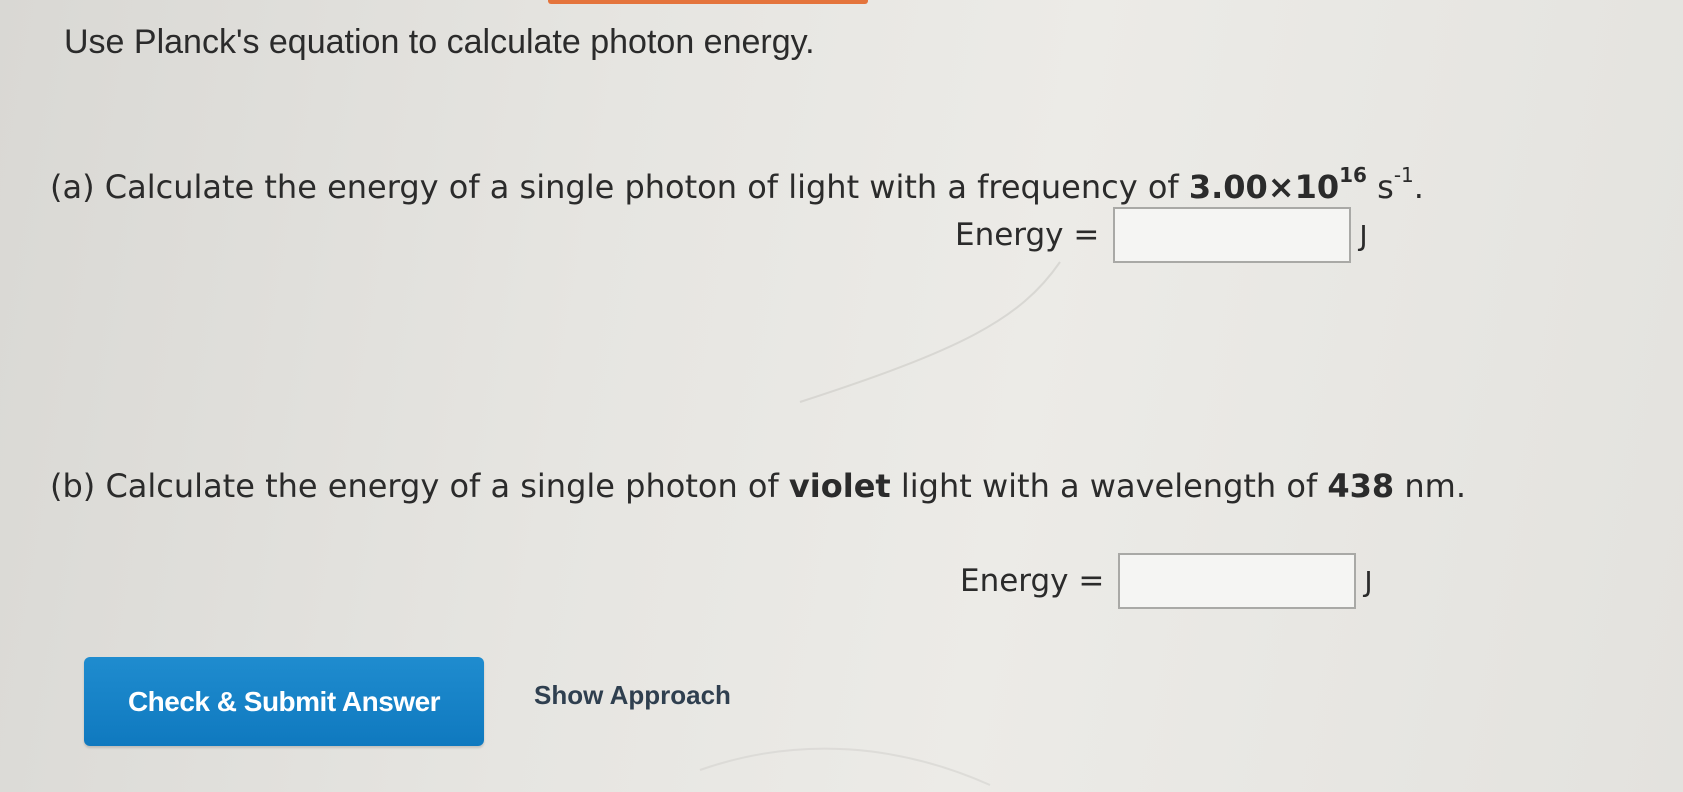 The image size is (1683, 792). Describe the element at coordinates (1368, 581) in the screenshot. I see `energy-unit-b: J` at that location.